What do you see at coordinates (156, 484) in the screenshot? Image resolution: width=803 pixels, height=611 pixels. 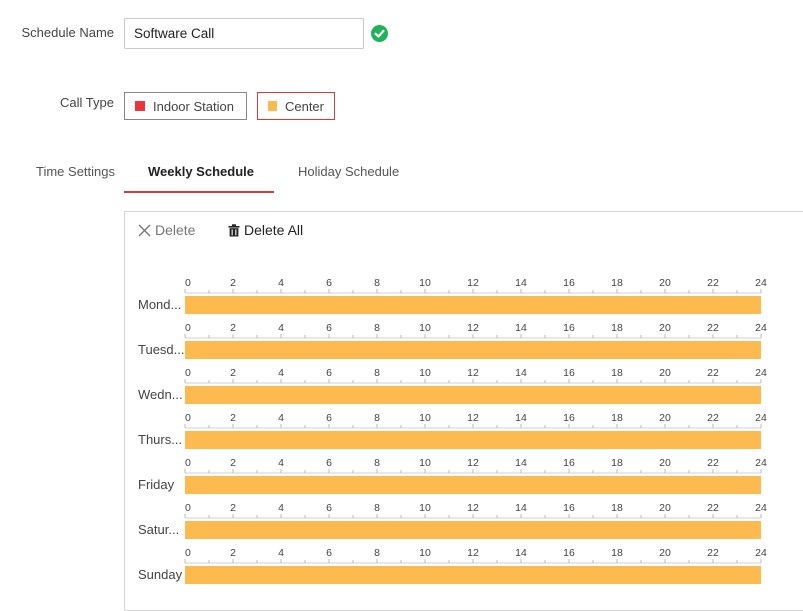 I see `day-label: Friday` at bounding box center [156, 484].